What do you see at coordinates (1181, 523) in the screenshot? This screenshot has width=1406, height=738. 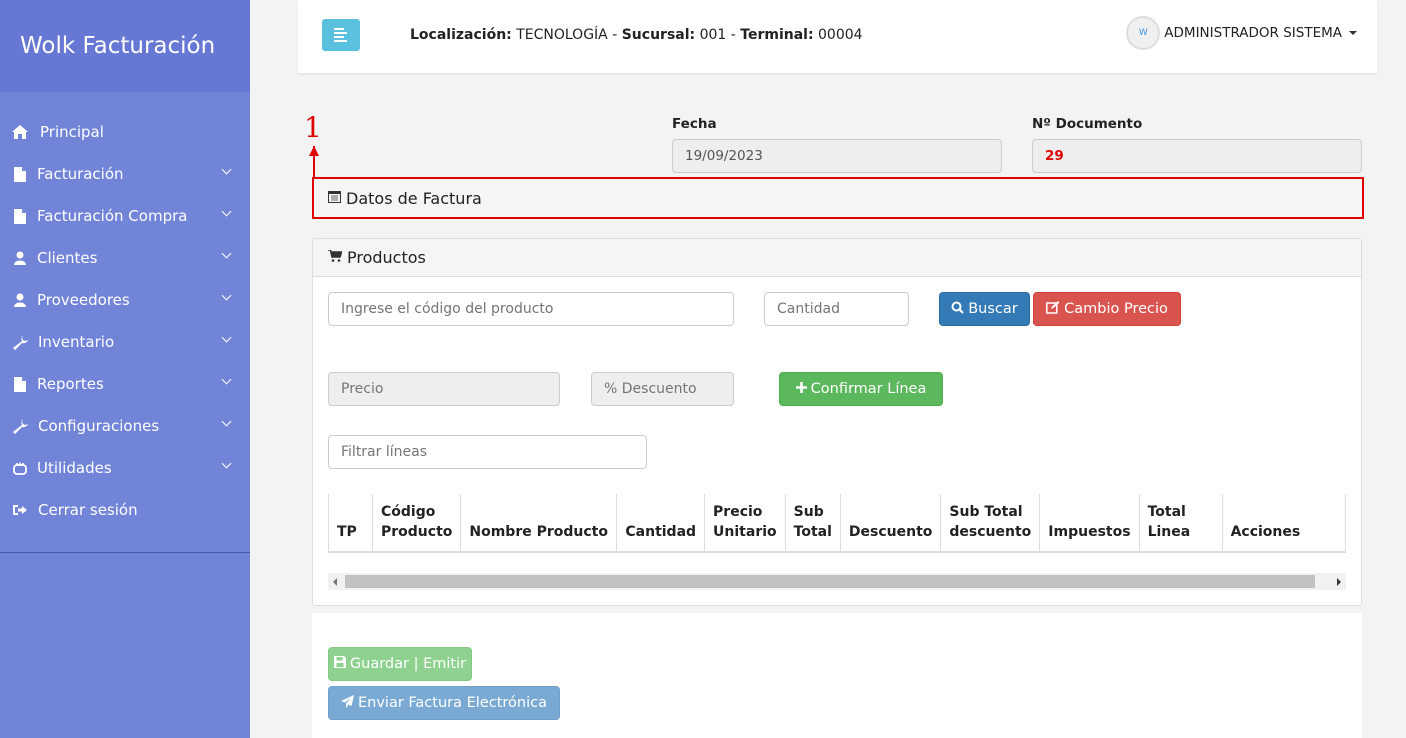 I see `column-header: Total Linea` at bounding box center [1181, 523].